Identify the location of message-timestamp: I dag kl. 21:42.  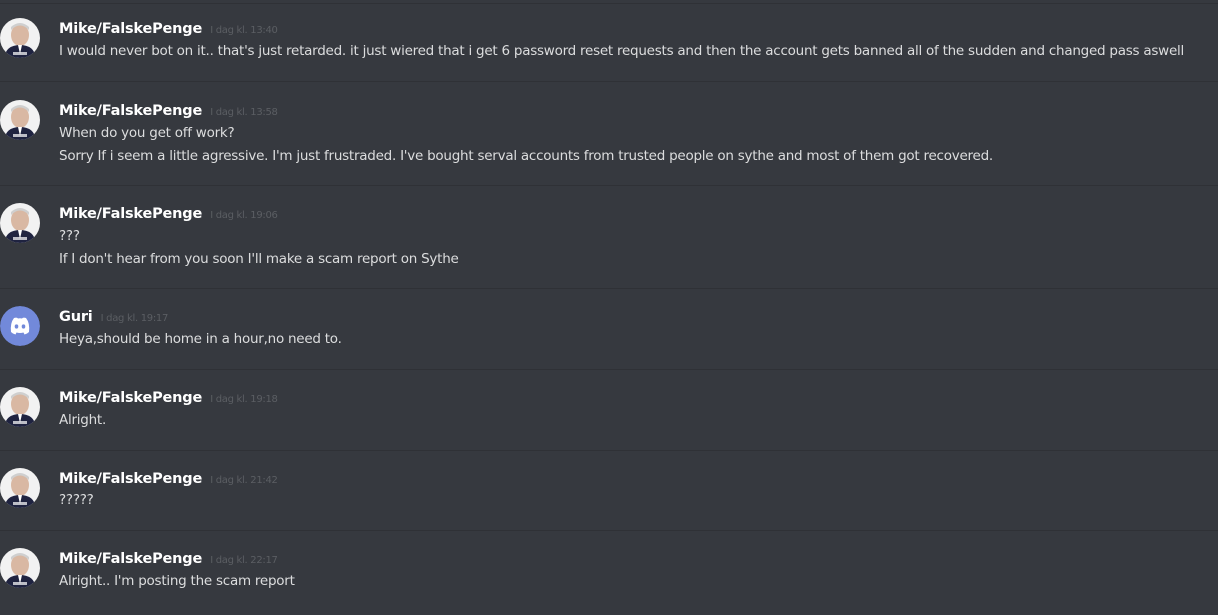
(244, 480).